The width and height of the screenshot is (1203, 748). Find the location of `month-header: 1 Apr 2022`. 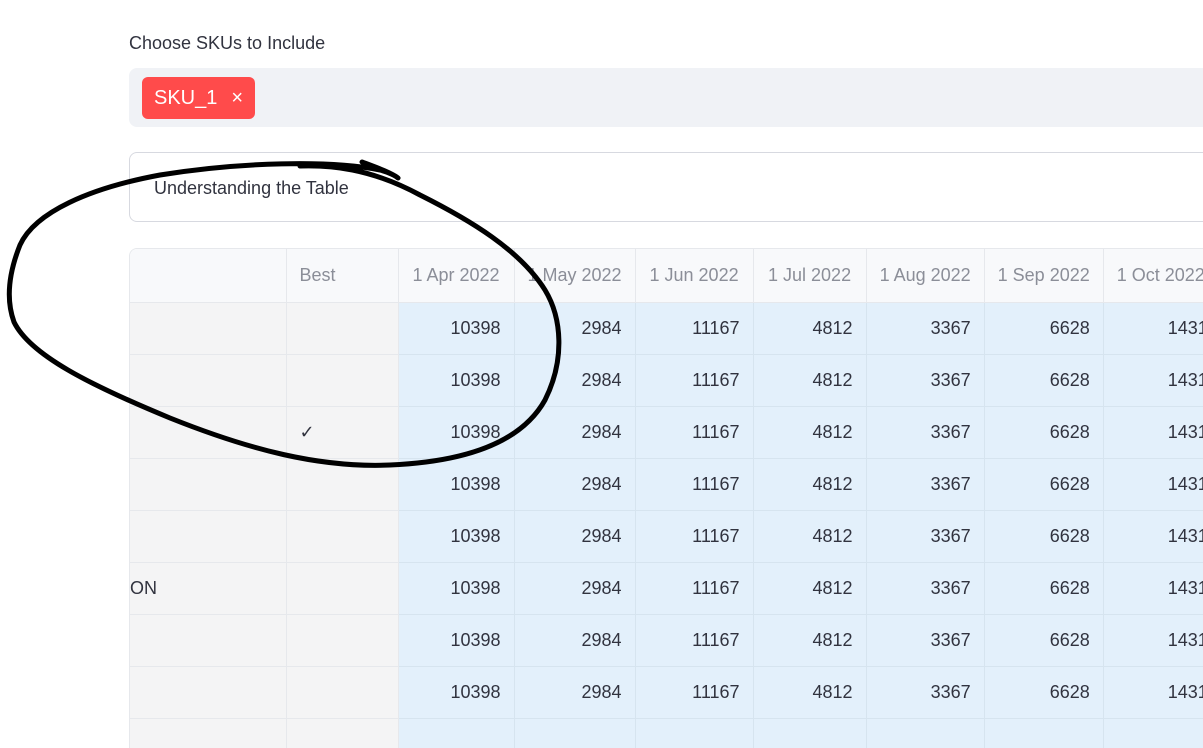

month-header: 1 Apr 2022 is located at coordinates (456, 276).